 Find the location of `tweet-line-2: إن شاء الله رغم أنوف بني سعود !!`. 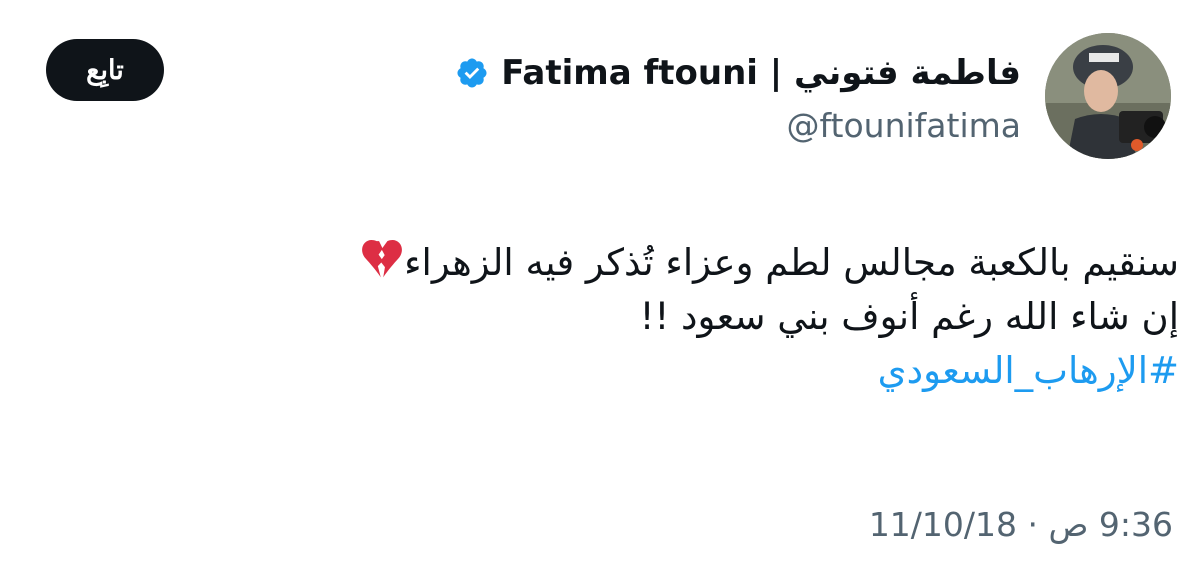

tweet-line-2: إن شاء الله رغم أنوف بني سعود !! is located at coordinates (909, 316).